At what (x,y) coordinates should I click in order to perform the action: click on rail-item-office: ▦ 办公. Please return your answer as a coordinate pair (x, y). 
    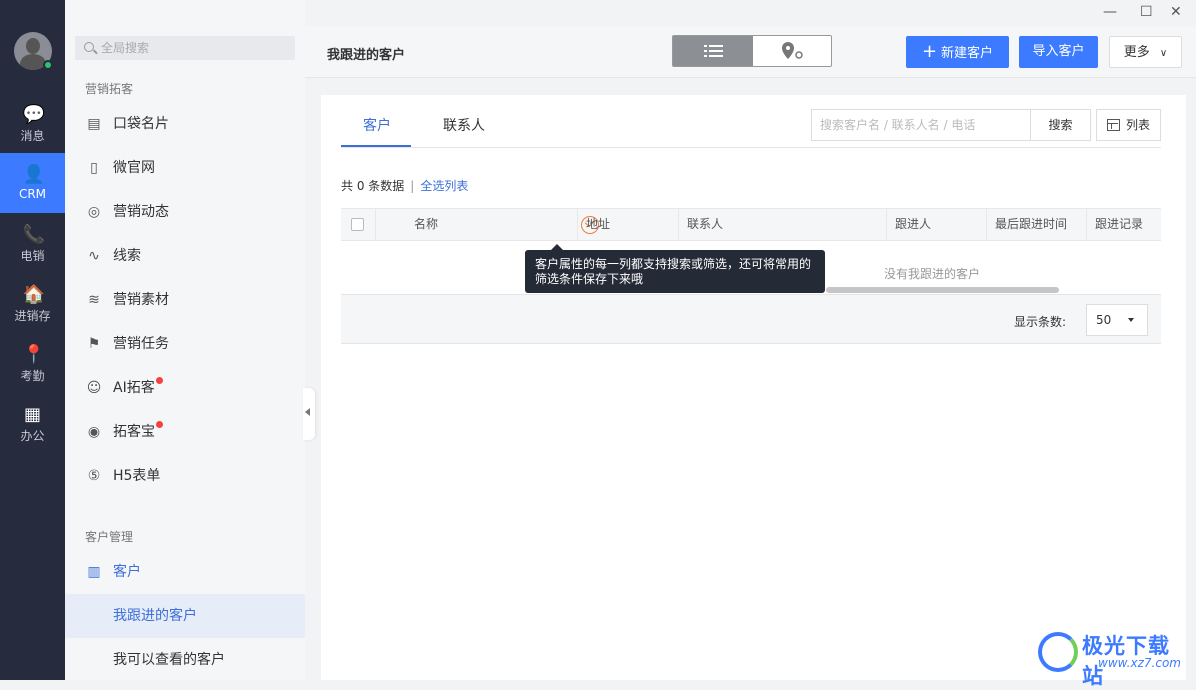
    Looking at the image, I should click on (32, 423).